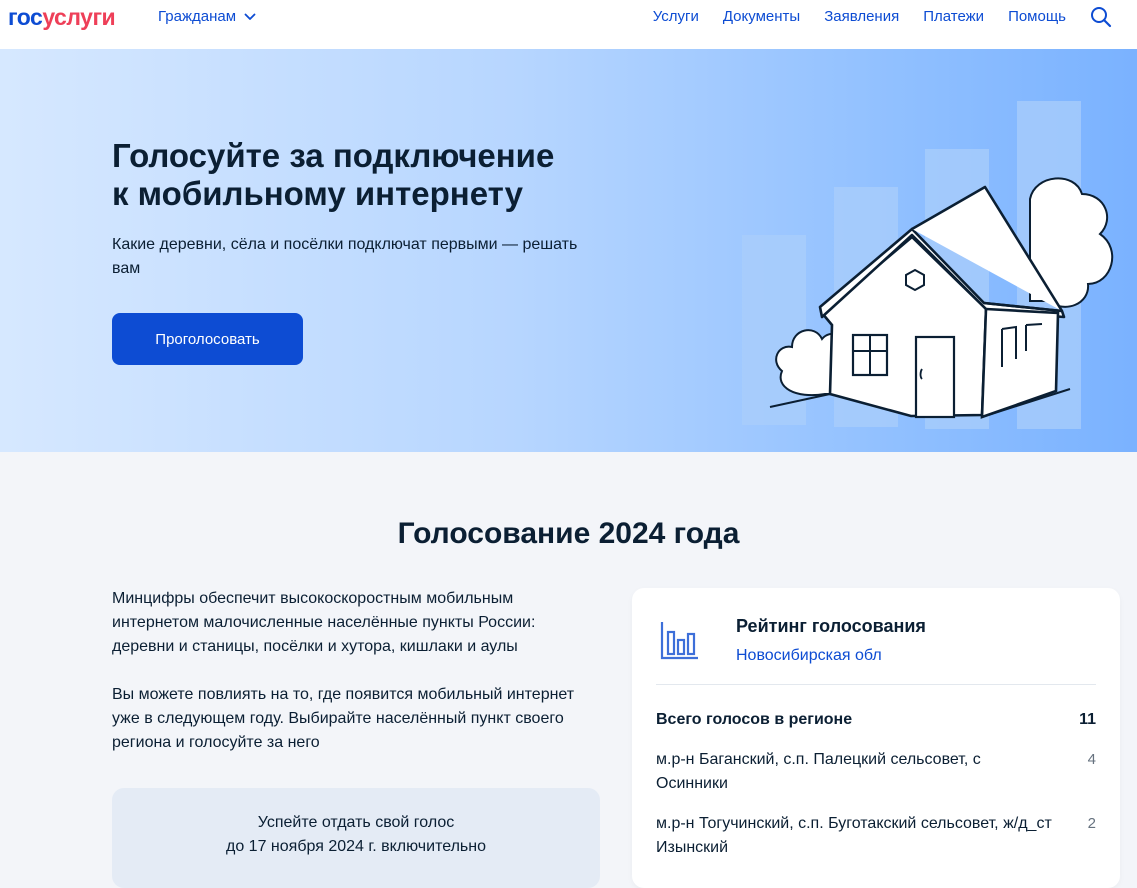 The image size is (1137, 888). Describe the element at coordinates (356, 822) in the screenshot. I see `deadline-line1: Успейте отдать свой голос` at that location.